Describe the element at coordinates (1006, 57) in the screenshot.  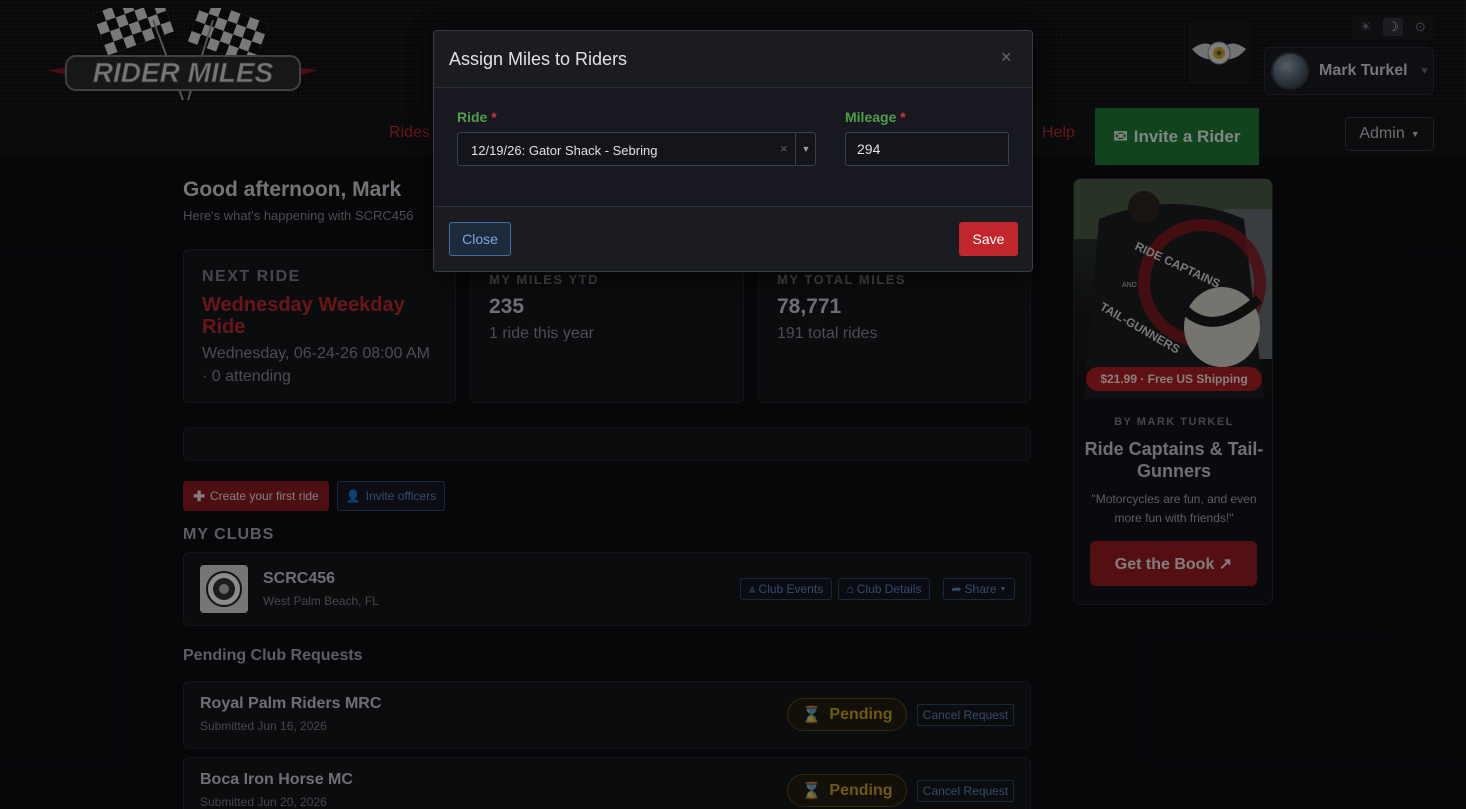
I see `close-icon: ×` at that location.